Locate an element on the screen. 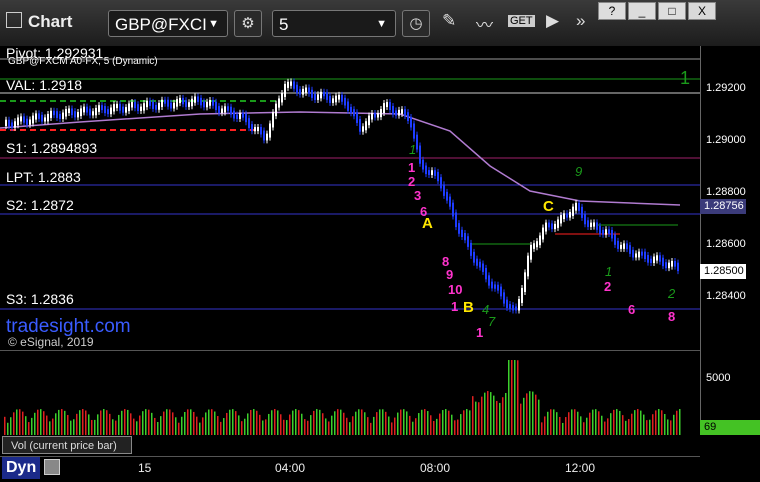 The image size is (760, 482). link-settings-button: ⚙ is located at coordinates (248, 23).